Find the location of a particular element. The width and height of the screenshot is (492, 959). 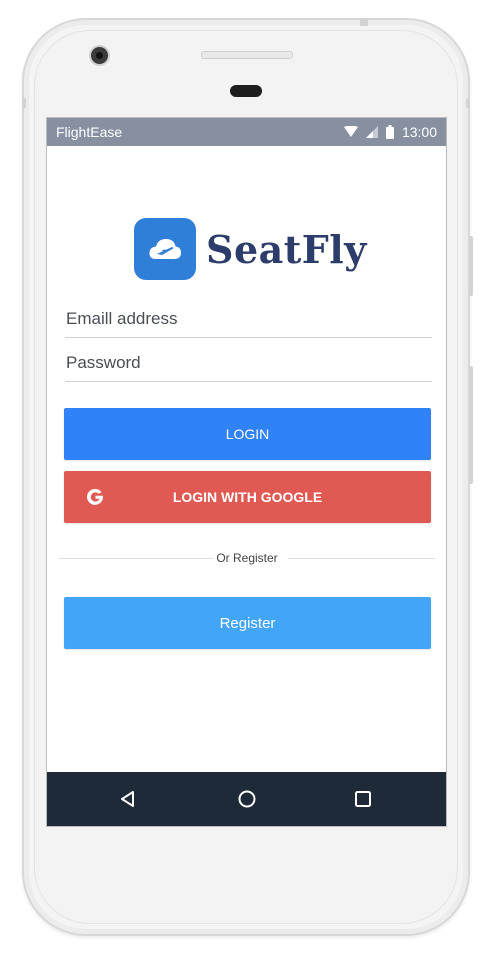

register-button: Register is located at coordinates (247, 623).